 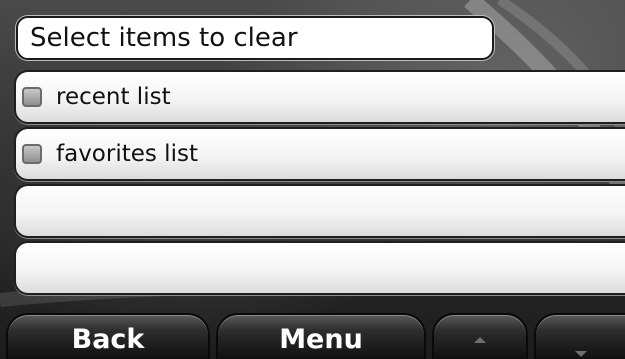 I want to click on list-item-favorites-list: favorites list, so click(x=319, y=154).